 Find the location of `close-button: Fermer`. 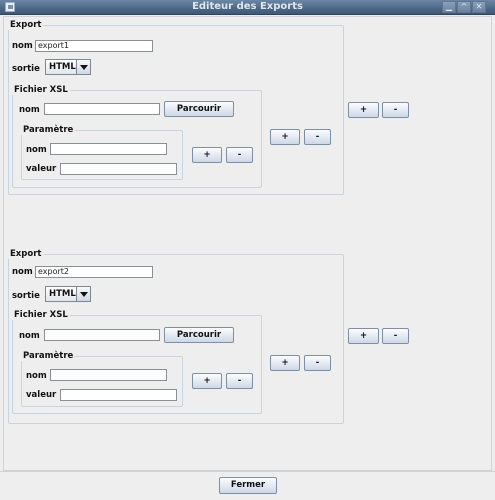

close-button: Fermer is located at coordinates (248, 485).